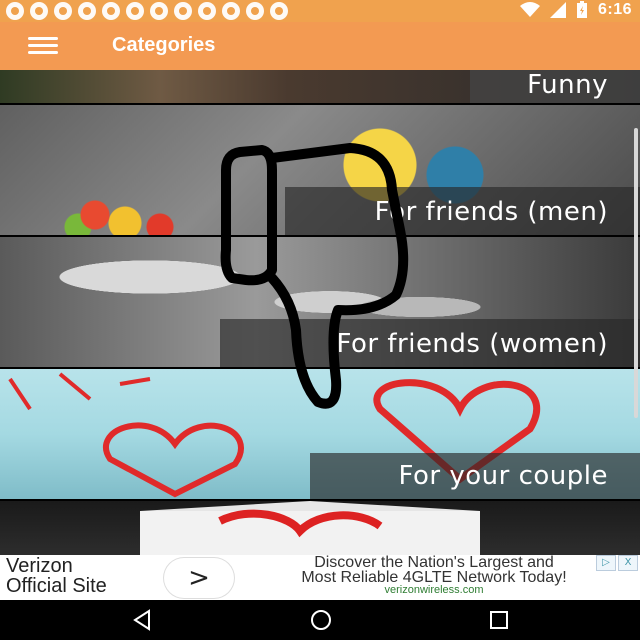 Image resolution: width=640 pixels, height=640 pixels. I want to click on chevron-right-icon: >, so click(199, 578).